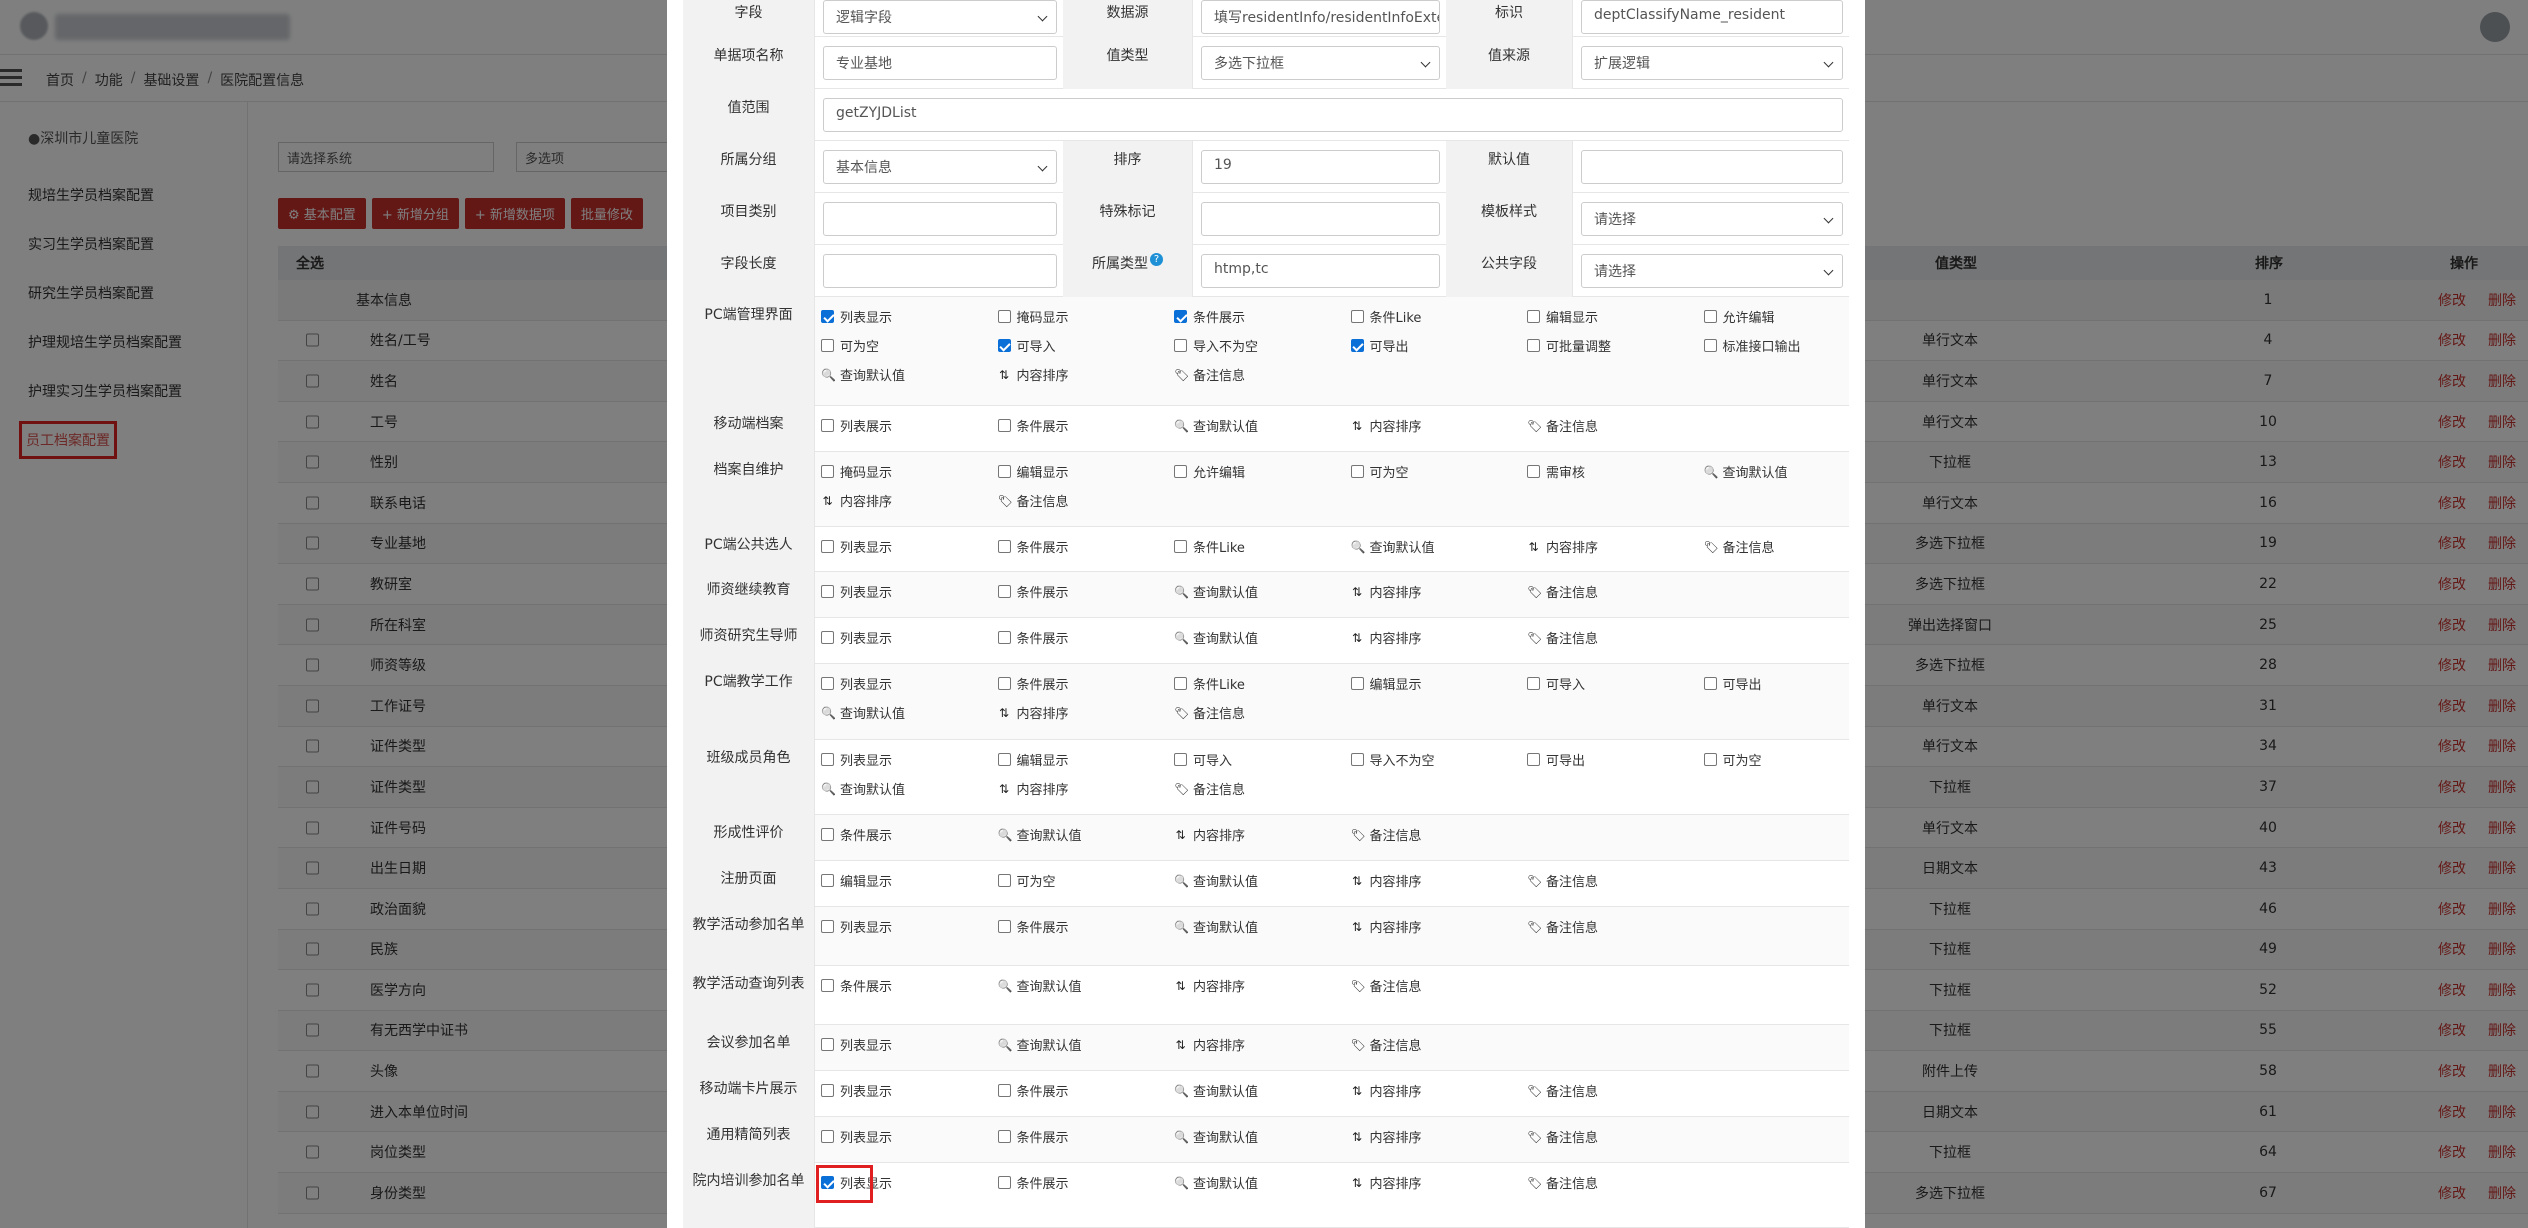 The width and height of the screenshot is (2528, 1228). Describe the element at coordinates (940, 63) in the screenshot. I see `item-name-input: 专业基地` at that location.